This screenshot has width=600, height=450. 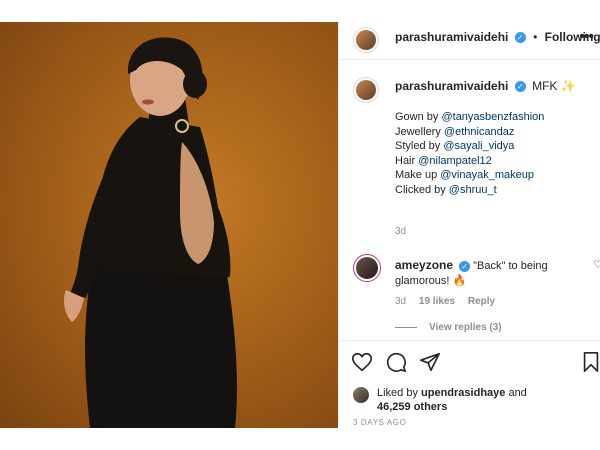 What do you see at coordinates (478, 146) in the screenshot?
I see `mention-link: @sayali_vidya` at bounding box center [478, 146].